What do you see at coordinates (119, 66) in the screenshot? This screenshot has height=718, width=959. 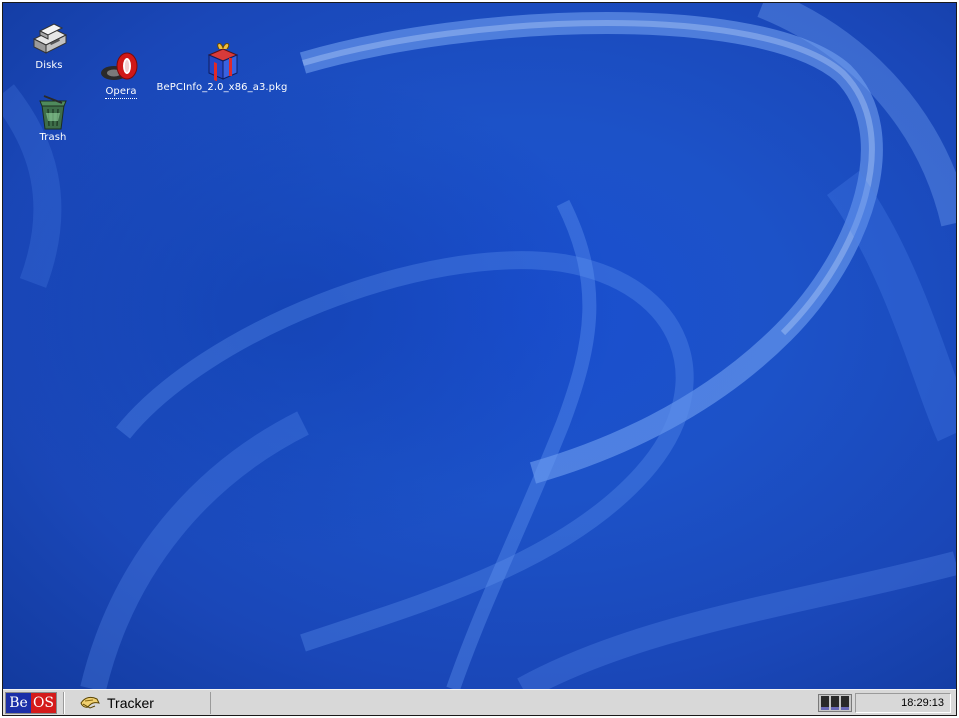 I see `opera-icon` at bounding box center [119, 66].